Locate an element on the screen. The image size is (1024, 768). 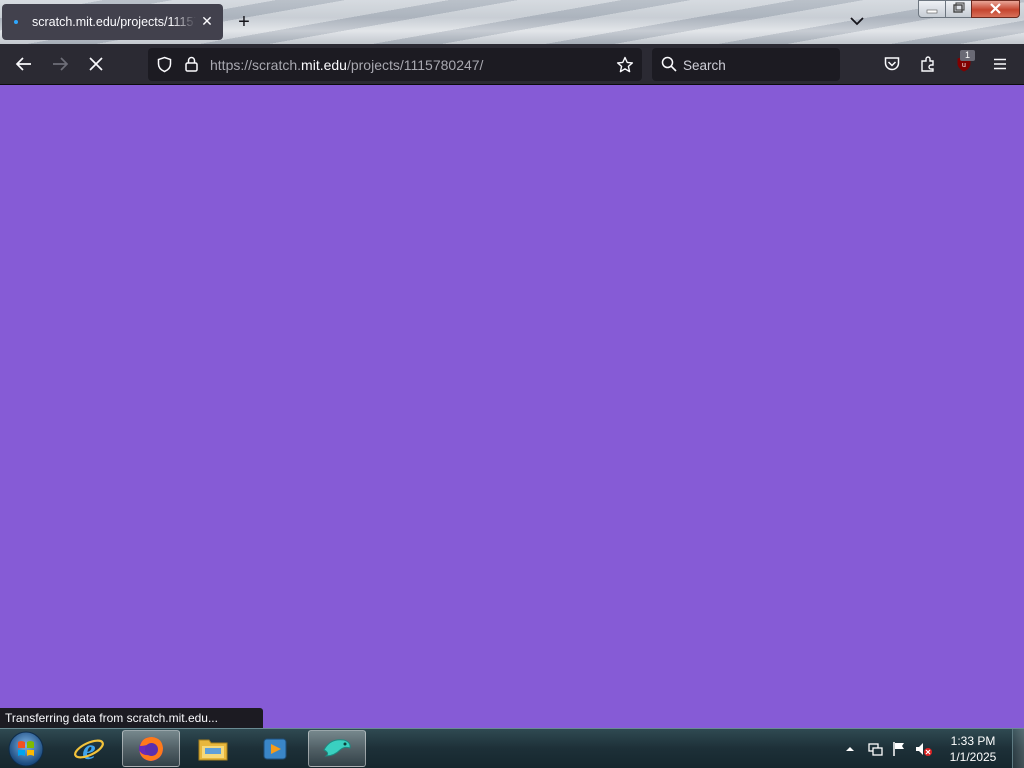
clock-time: 1:33 PM is located at coordinates (973, 741).